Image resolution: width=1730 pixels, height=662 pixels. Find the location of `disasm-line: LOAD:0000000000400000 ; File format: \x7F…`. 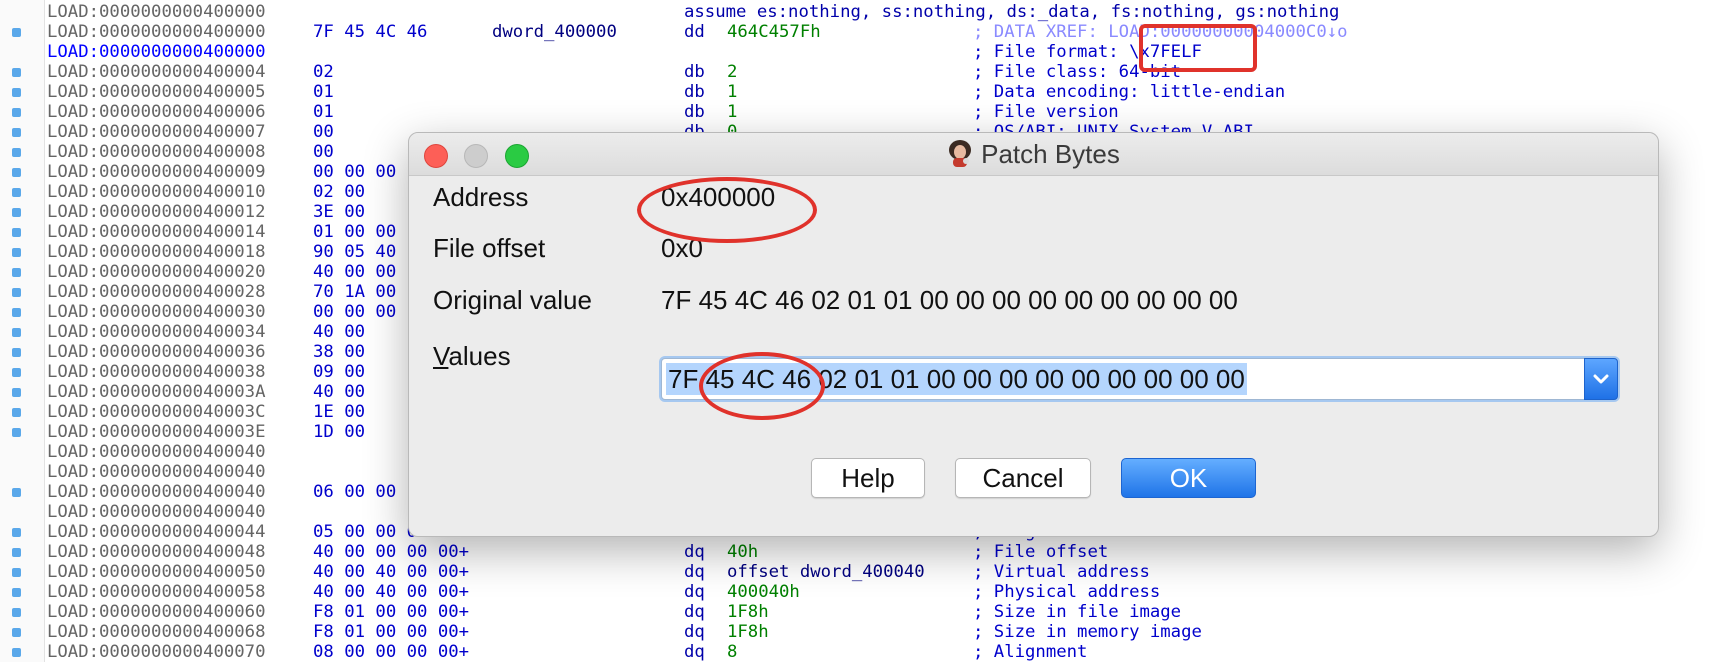

disasm-line: LOAD:0000000000400000 ; File format: \x7F… is located at coordinates (865, 52).